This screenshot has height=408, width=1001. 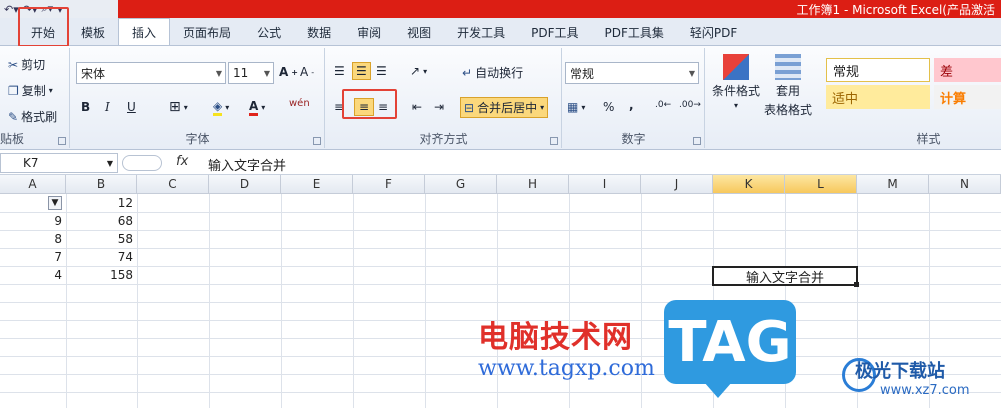 I want to click on cell-b2: 12, so click(x=101, y=203).